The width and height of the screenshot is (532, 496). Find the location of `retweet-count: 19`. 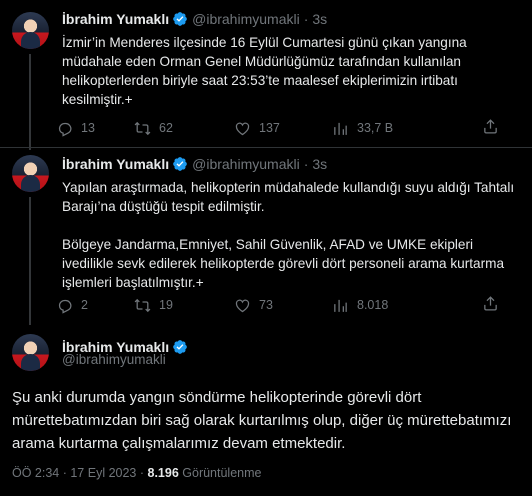

retweet-count: 19 is located at coordinates (166, 305).